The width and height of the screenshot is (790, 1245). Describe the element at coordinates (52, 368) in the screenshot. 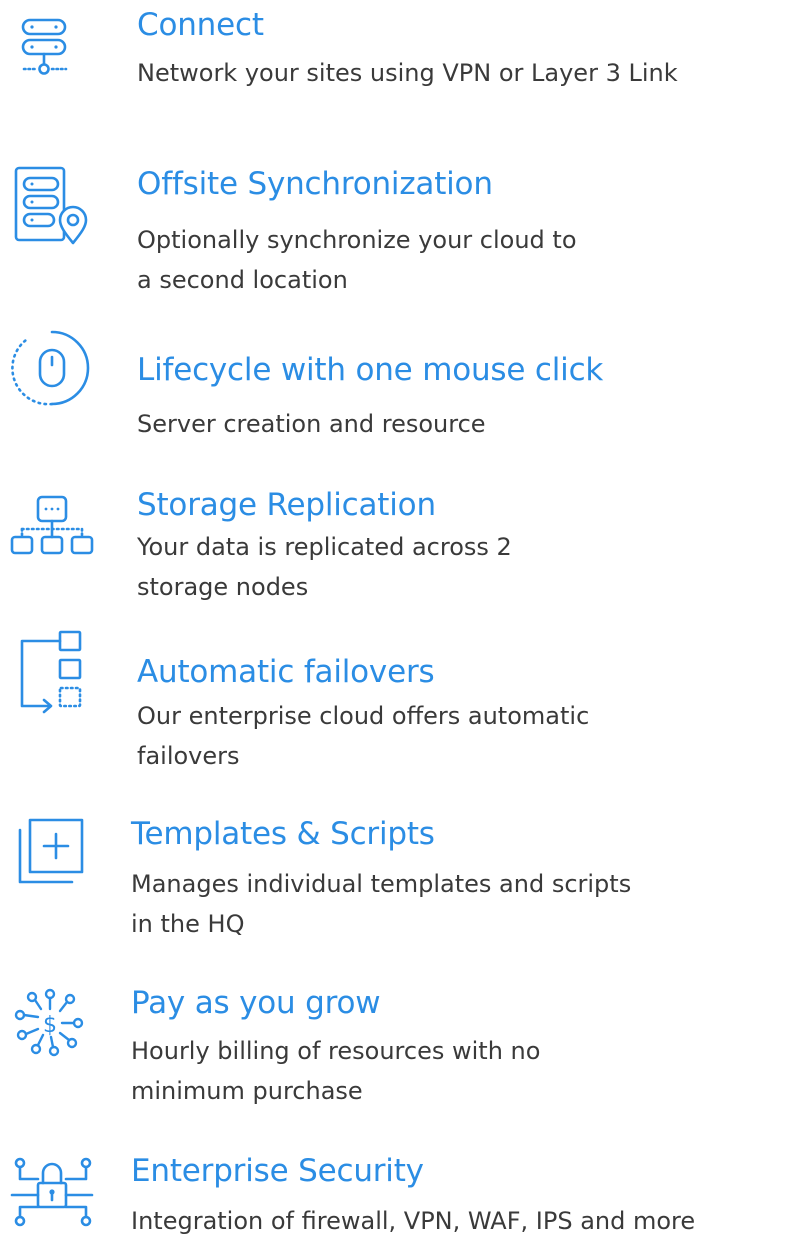

I see `mouse-cycle-icon` at that location.